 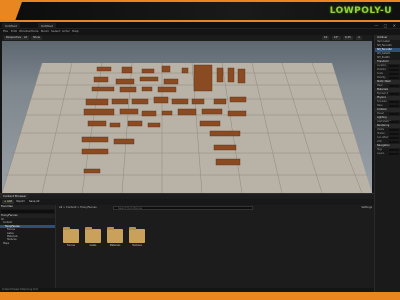 I want to click on menu-build: Build, so click(x=45, y=31).